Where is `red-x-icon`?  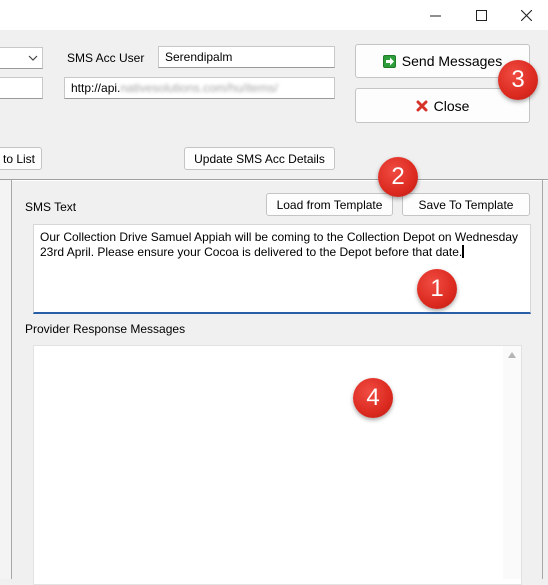 red-x-icon is located at coordinates (422, 105).